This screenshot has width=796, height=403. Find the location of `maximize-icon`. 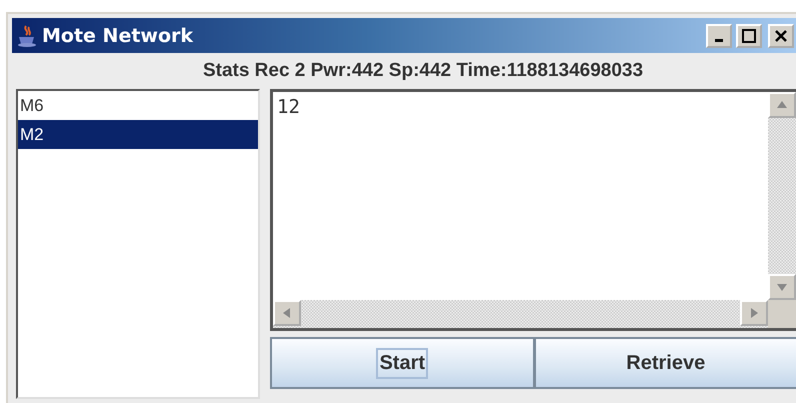

maximize-icon is located at coordinates (749, 35).